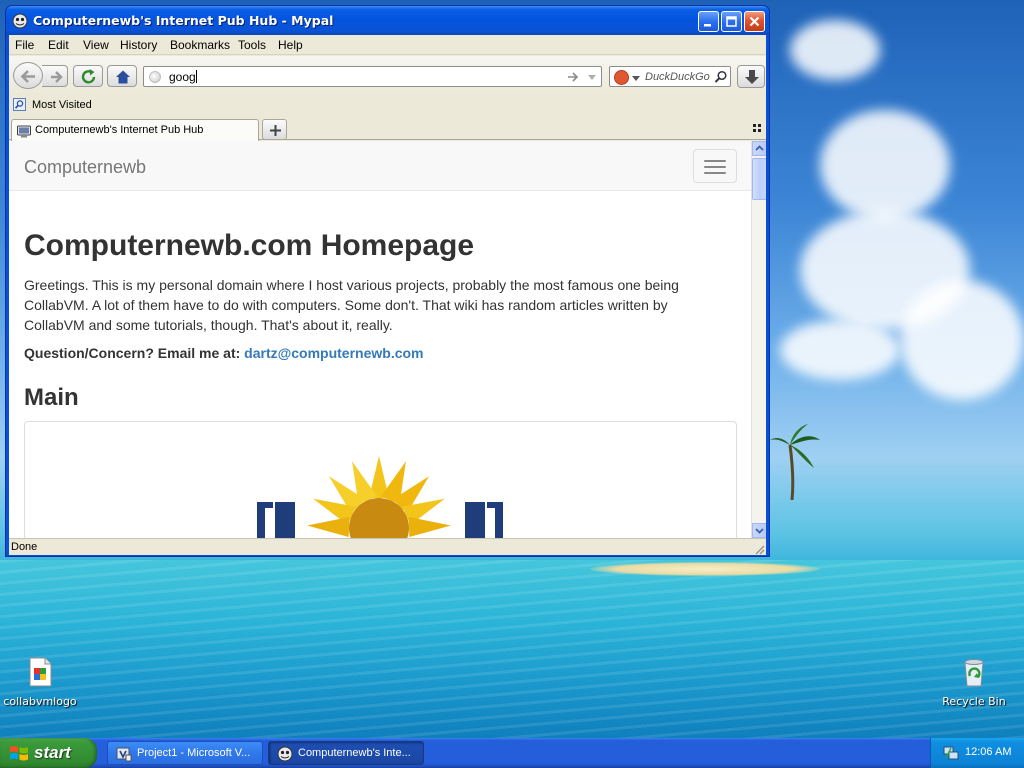 The height and width of the screenshot is (768, 1024). Describe the element at coordinates (333, 353) in the screenshot. I see `contact-email-link: dartz@computernewb.com` at that location.